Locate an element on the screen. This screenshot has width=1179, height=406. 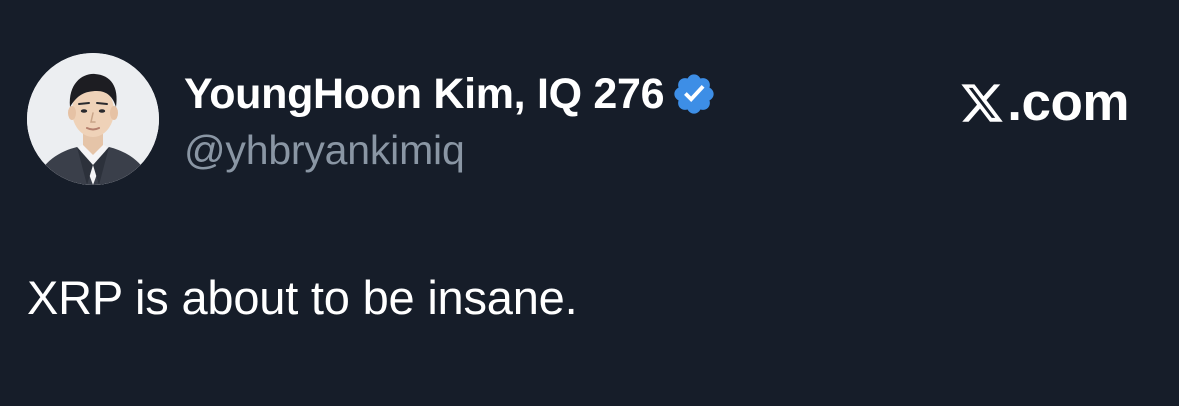
author-handle: @yhbryankimiq is located at coordinates (324, 150).